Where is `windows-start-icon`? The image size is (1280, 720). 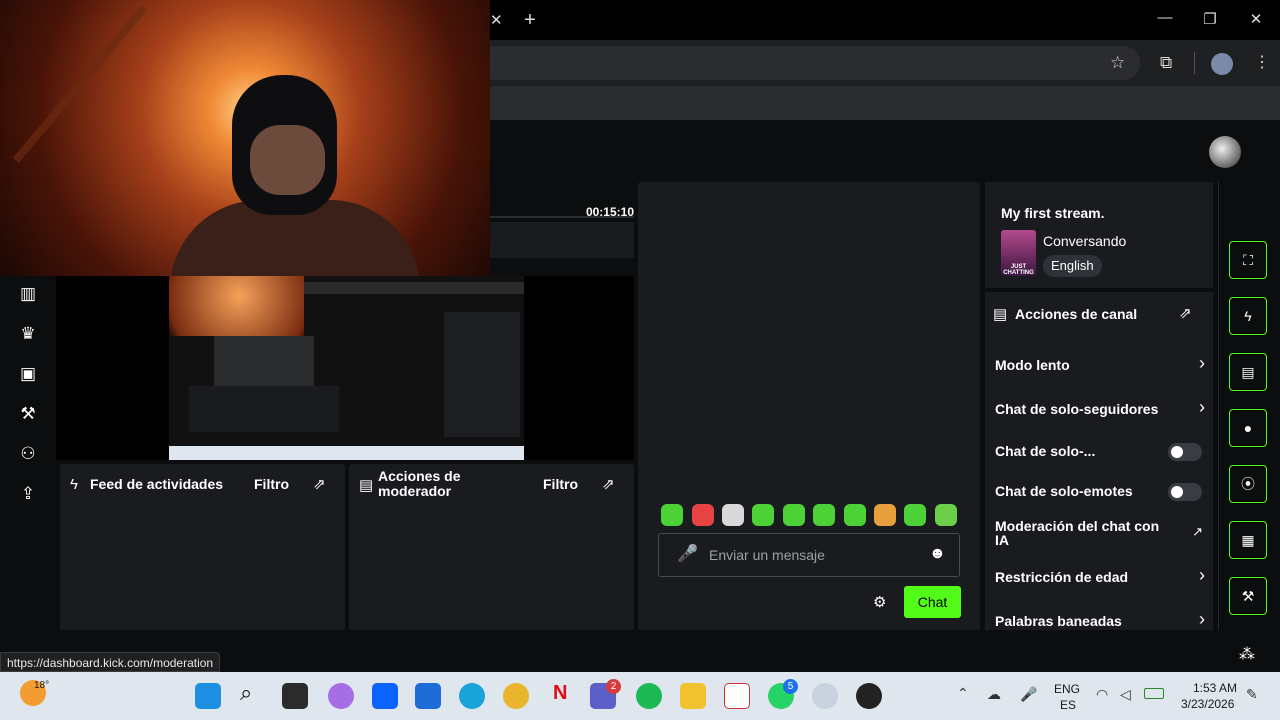 windows-start-icon is located at coordinates (208, 696).